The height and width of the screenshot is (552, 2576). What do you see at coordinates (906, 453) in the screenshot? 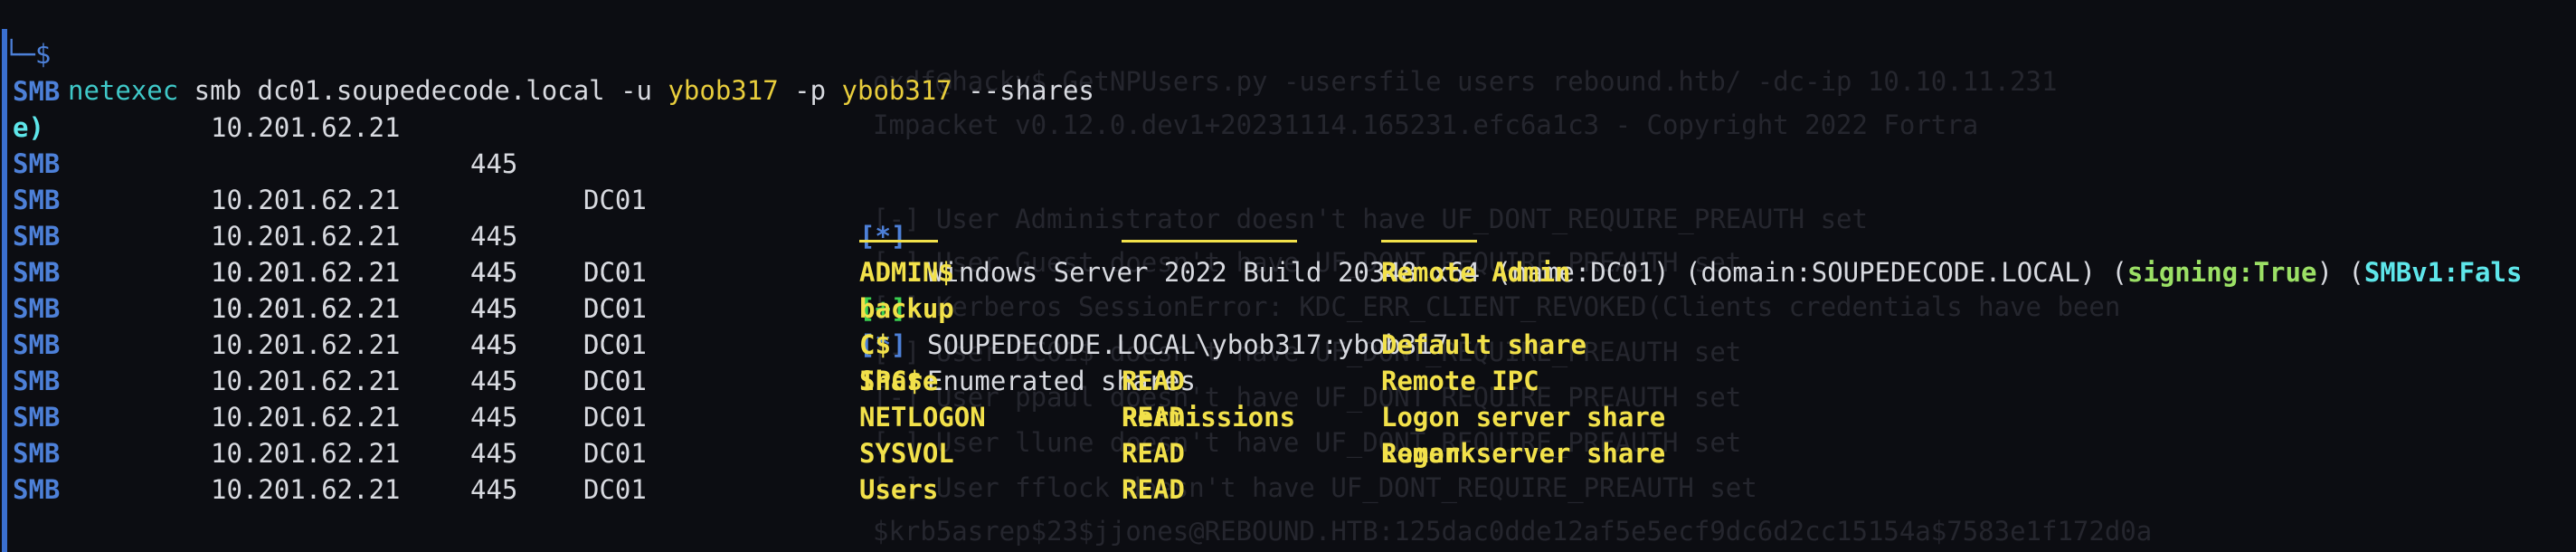
I see `share-name: SYSVOL` at bounding box center [906, 453].